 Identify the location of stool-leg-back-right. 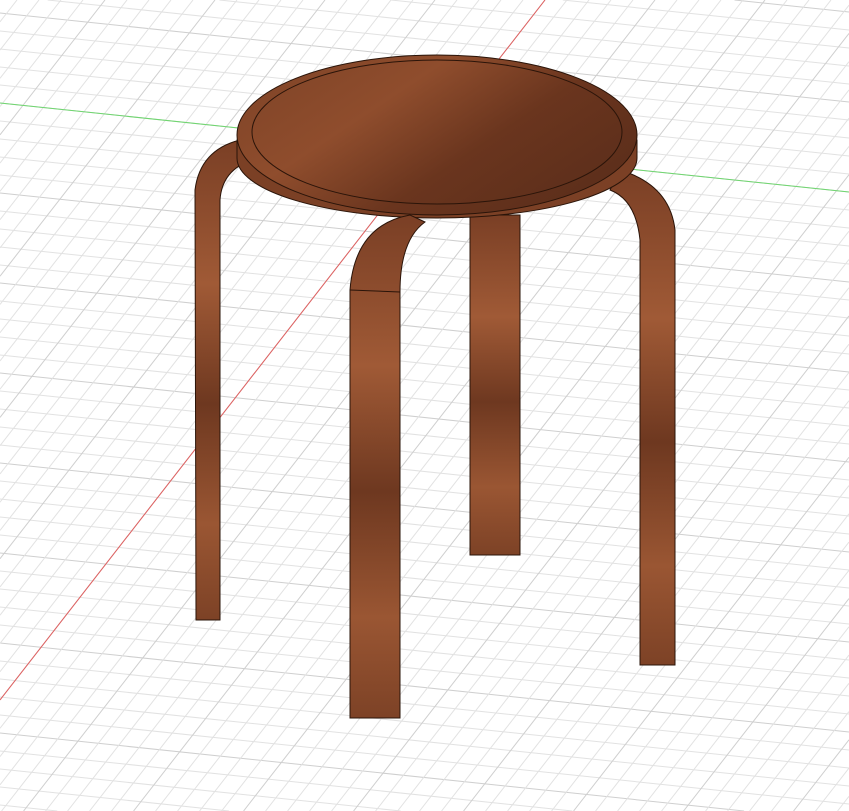
(495, 385).